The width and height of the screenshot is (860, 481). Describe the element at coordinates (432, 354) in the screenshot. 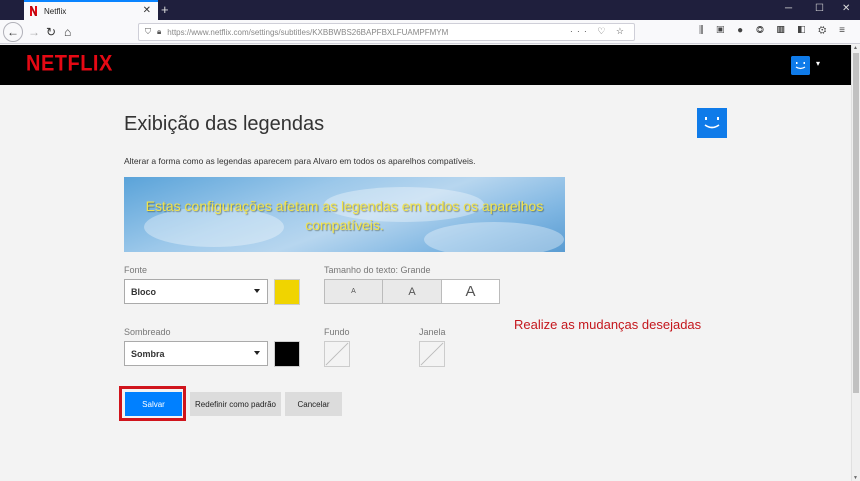

I see `window-color-swatch` at that location.